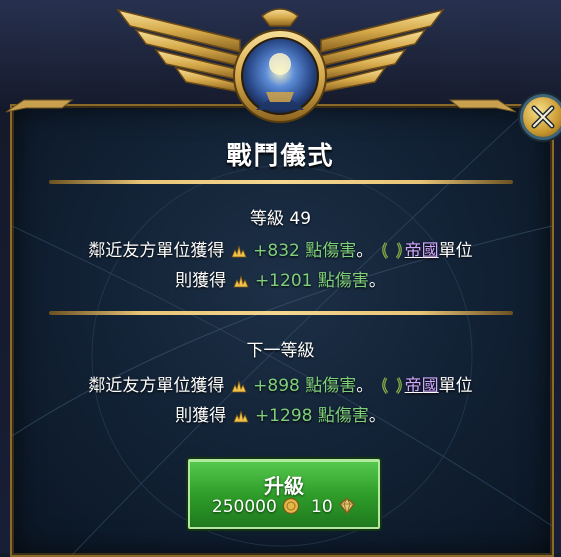  I want to click on upgrade-cost: 250000 10, so click(284, 507).